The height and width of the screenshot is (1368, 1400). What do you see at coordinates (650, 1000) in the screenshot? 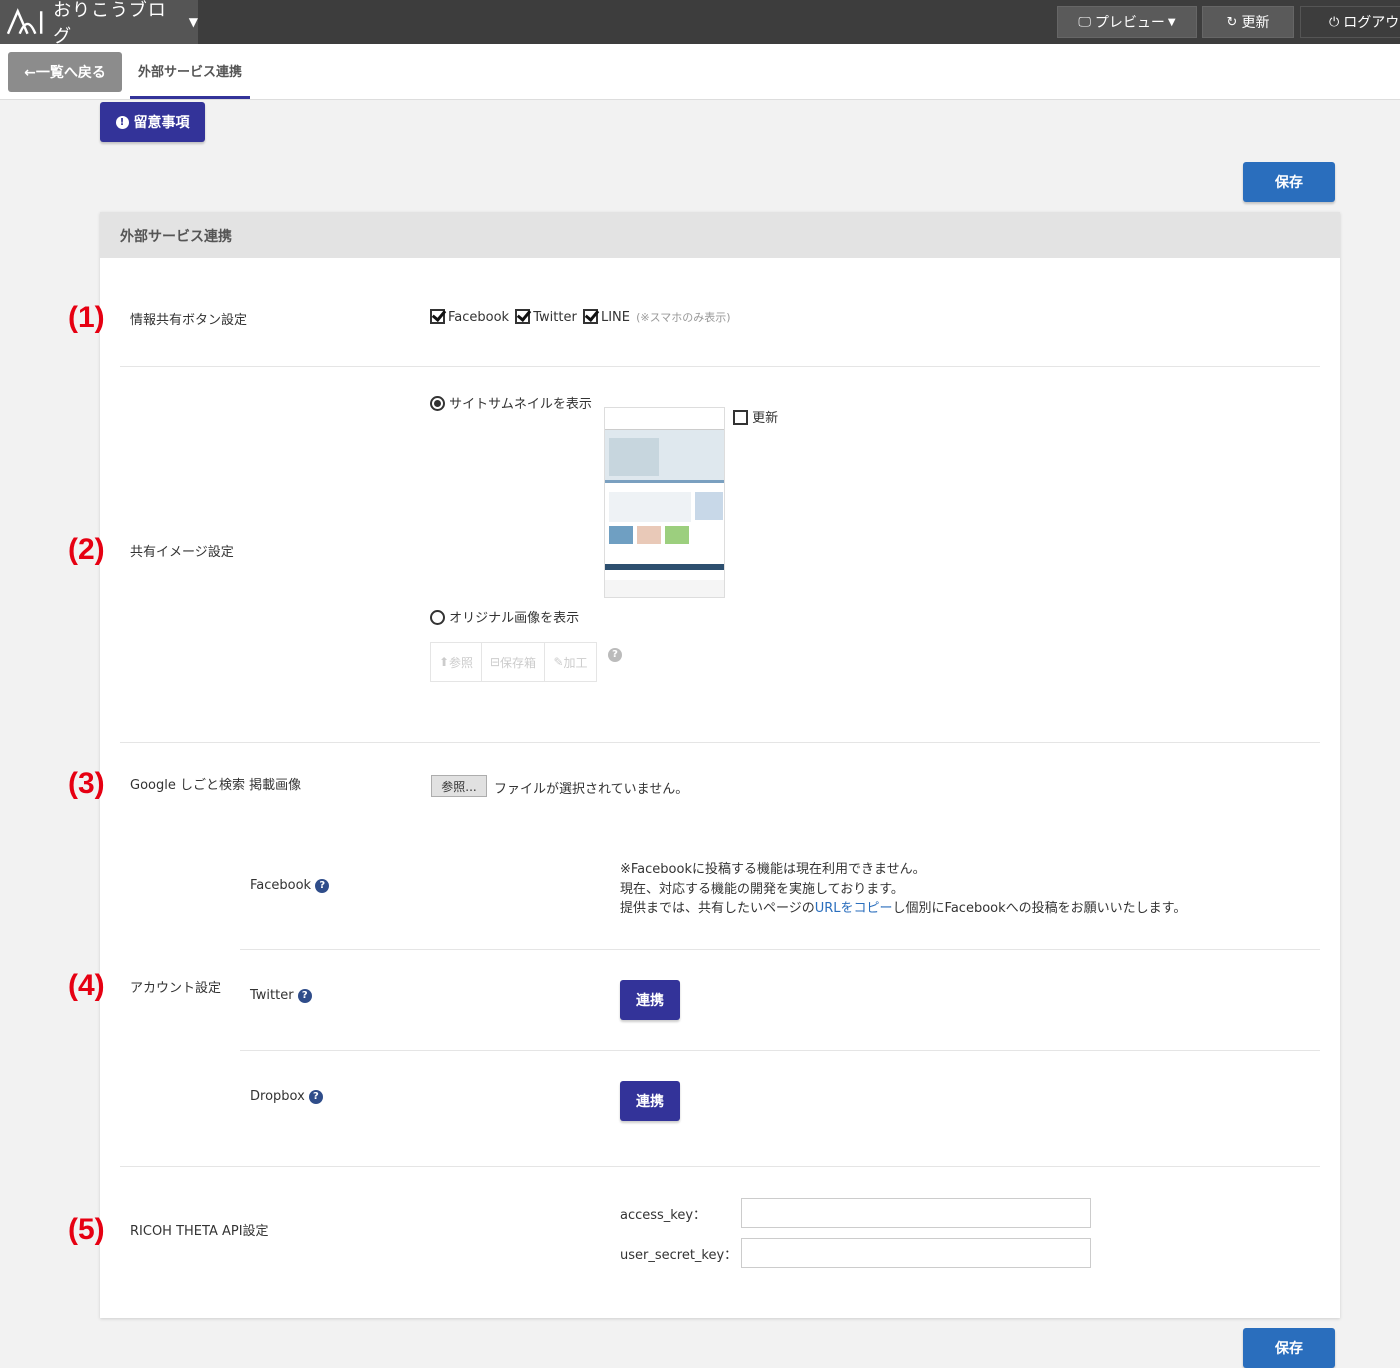
I see `twitter-link-button: 連携` at bounding box center [650, 1000].